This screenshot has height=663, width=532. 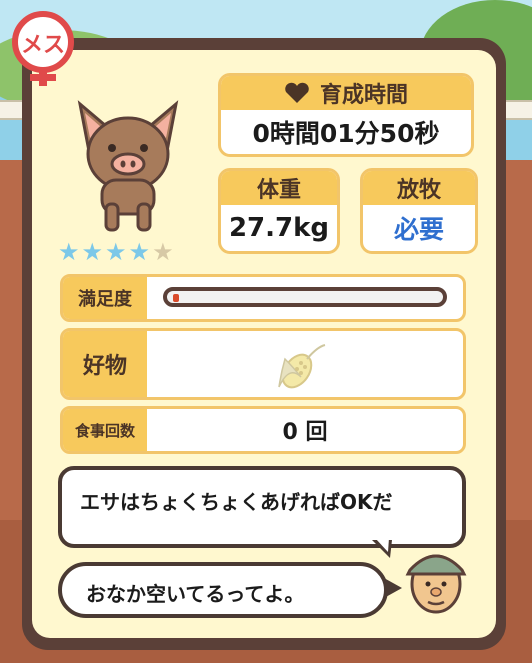 I want to click on pasture-value: 必要, so click(x=418, y=229).